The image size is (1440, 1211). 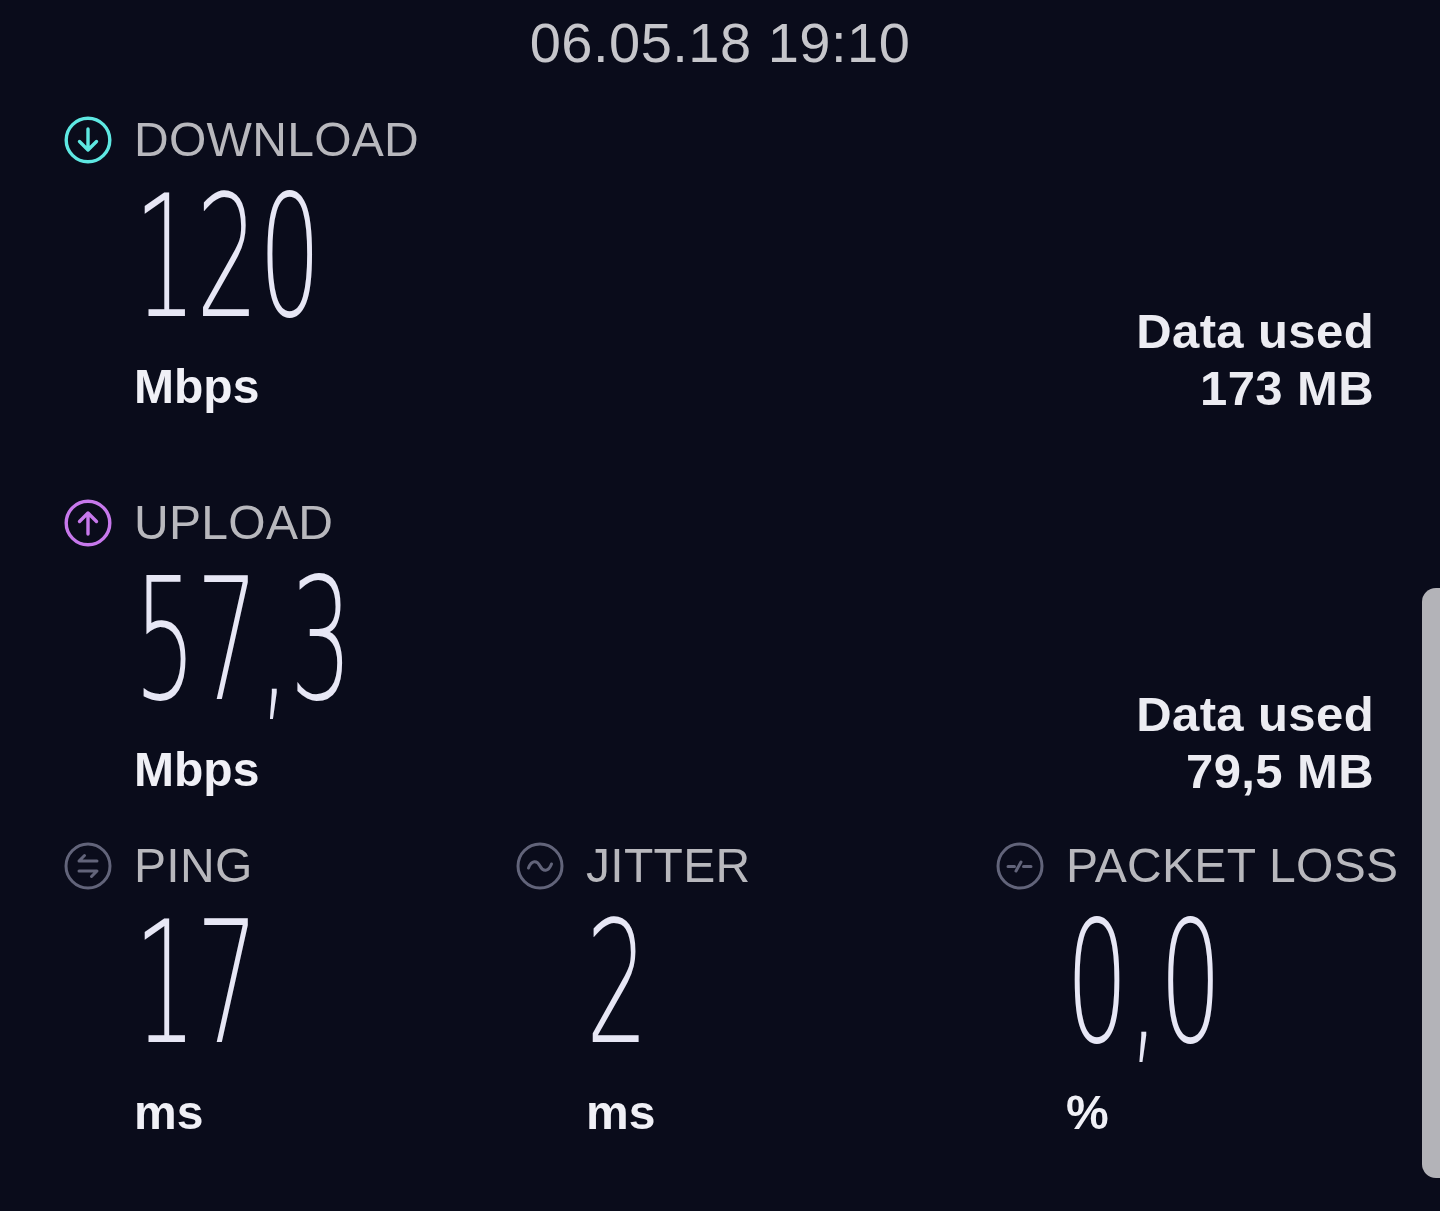 What do you see at coordinates (243, 641) in the screenshot?
I see `speed-value: 57,3` at bounding box center [243, 641].